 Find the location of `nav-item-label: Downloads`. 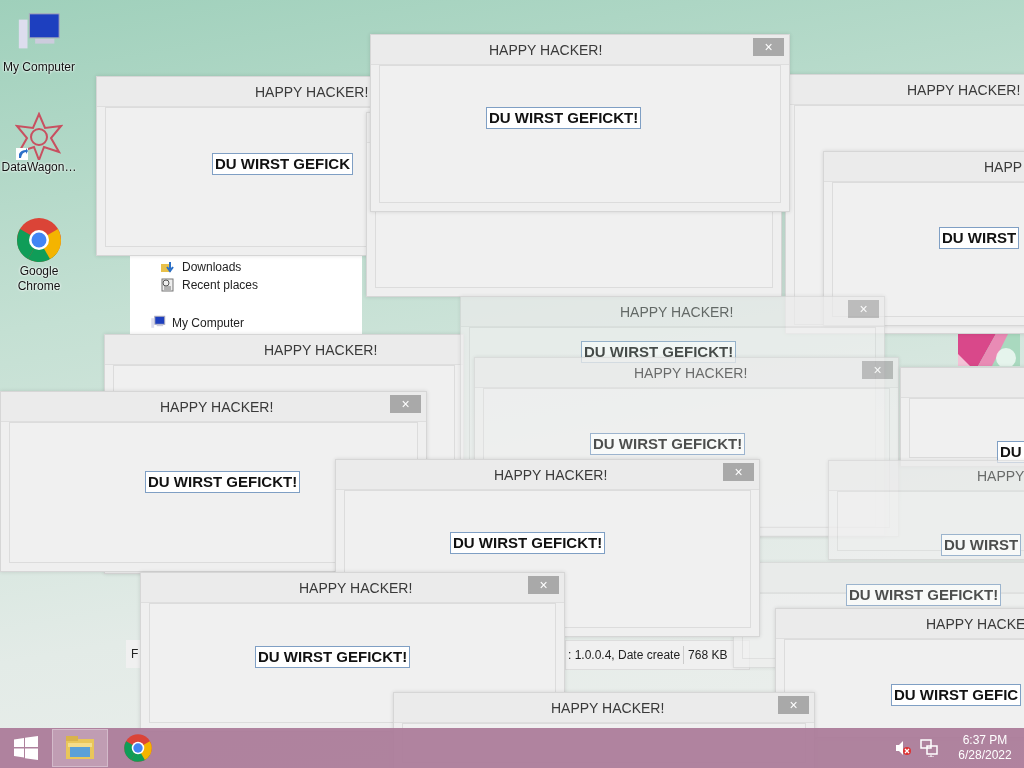

nav-item-label: Downloads is located at coordinates (212, 267).